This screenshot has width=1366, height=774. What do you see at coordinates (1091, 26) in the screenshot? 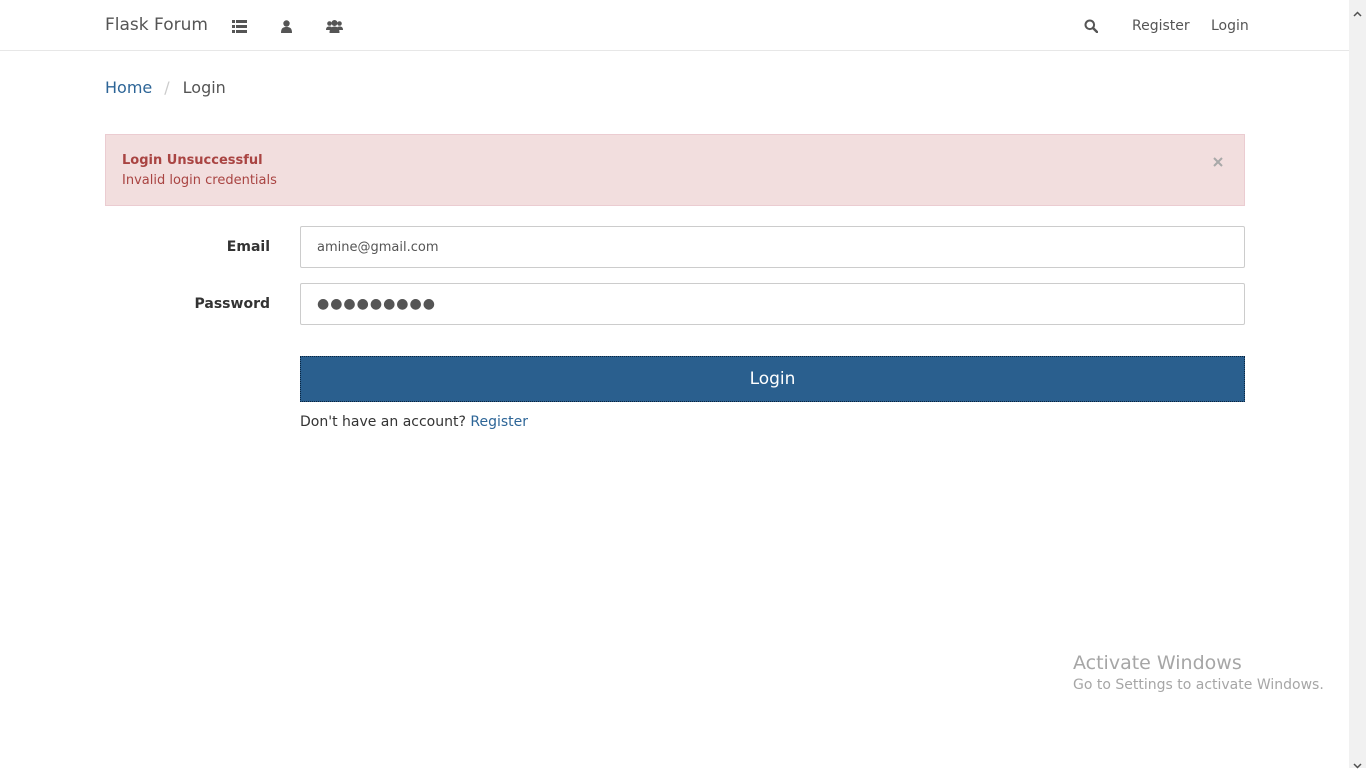
I see `search-icon` at bounding box center [1091, 26].